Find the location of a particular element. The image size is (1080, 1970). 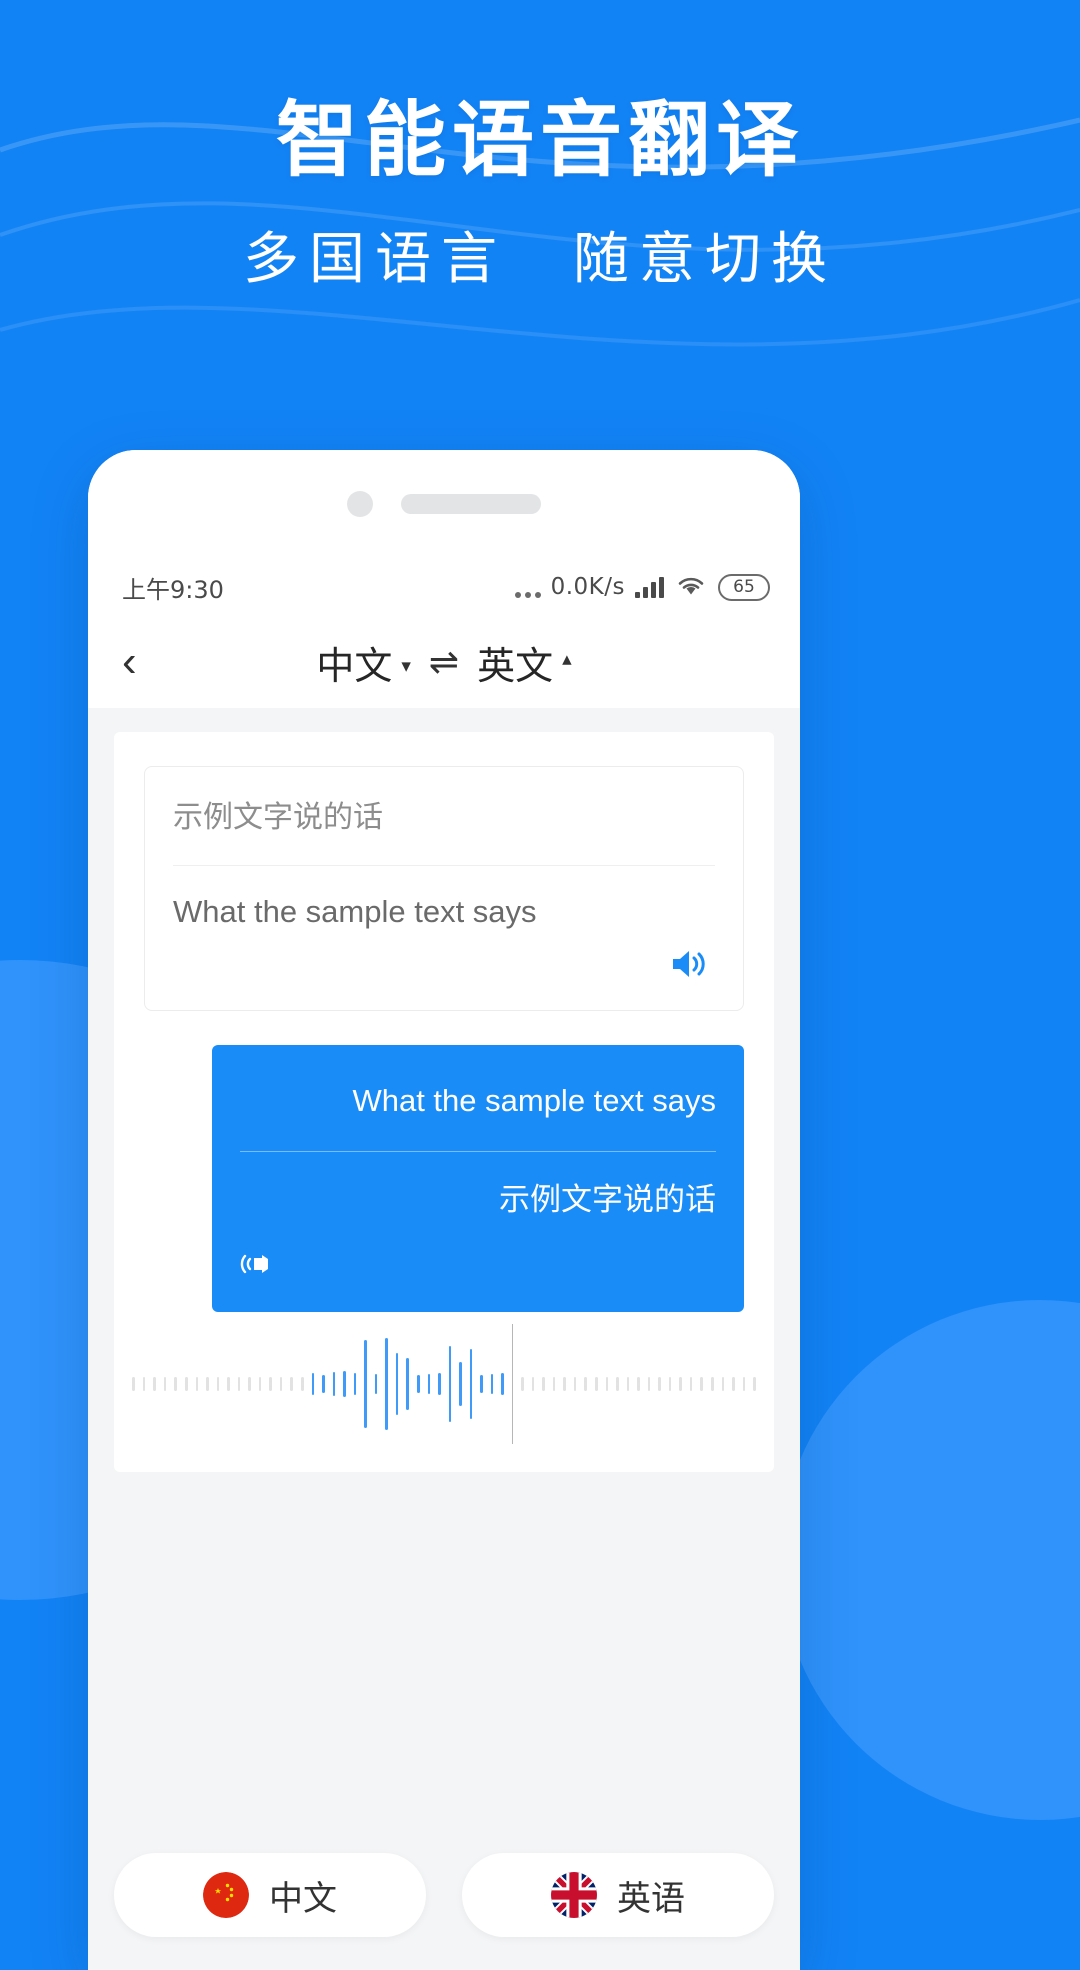

language-switcher: 中文 ▾ ⇌ 英文 ▴ is located at coordinates (444, 662).